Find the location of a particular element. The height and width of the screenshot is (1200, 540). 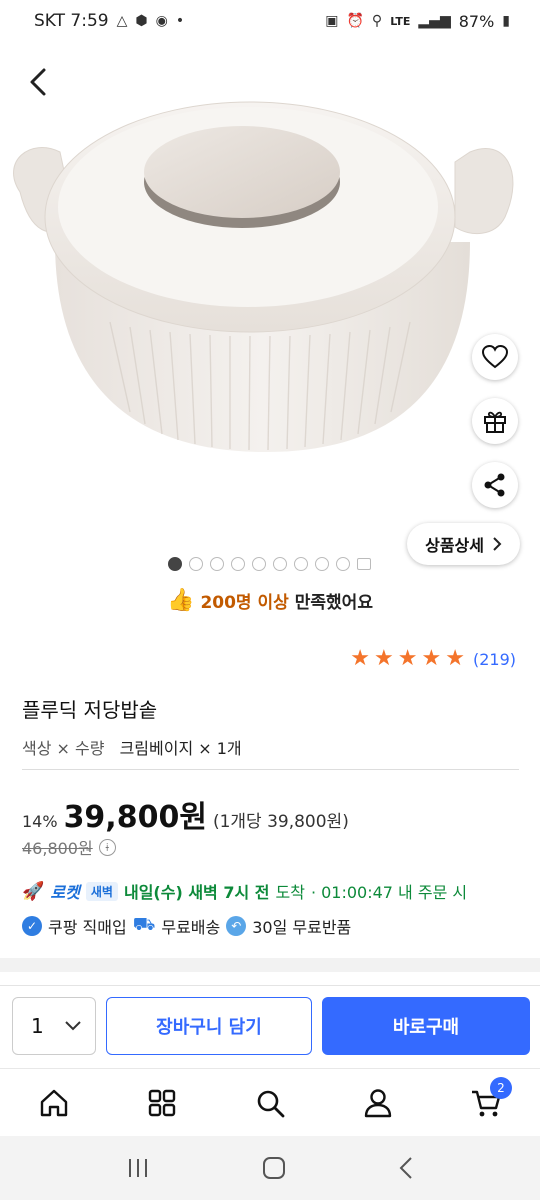

rating: ★ ★ ★ ★ ★ (219) is located at coordinates (433, 659).